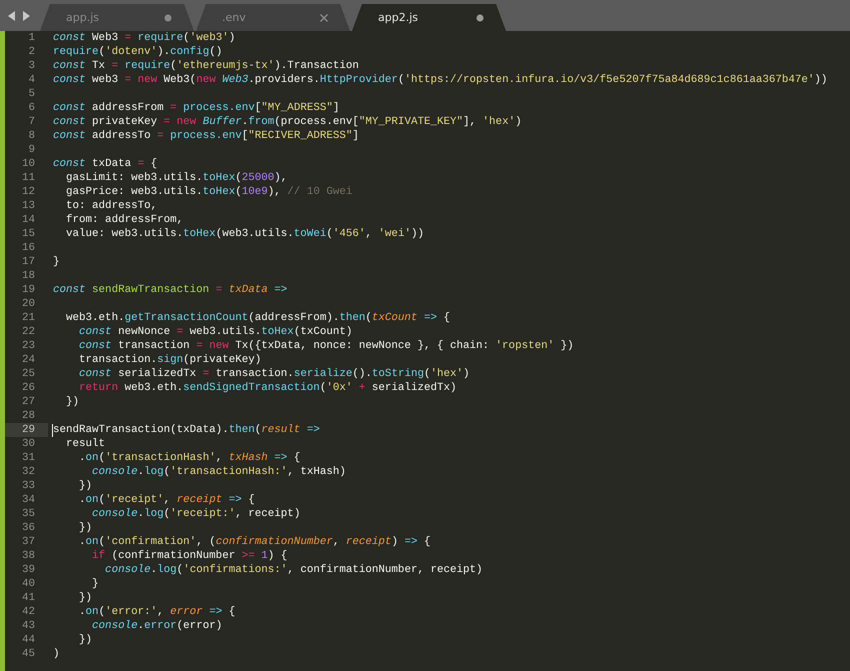 The image size is (850, 671). Describe the element at coordinates (105, 164) in the screenshot. I see `code-line: const txData = {` at that location.